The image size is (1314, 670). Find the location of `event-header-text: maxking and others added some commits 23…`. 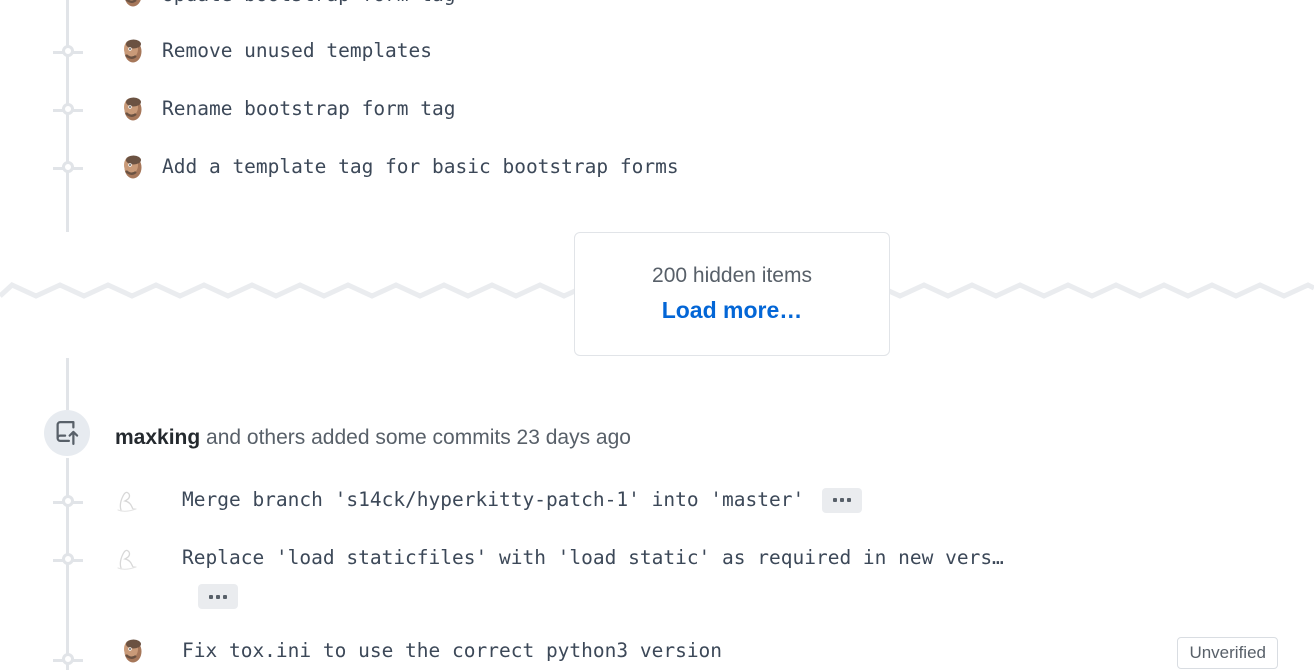

event-header-text: maxking and others added some commits 23… is located at coordinates (373, 438).